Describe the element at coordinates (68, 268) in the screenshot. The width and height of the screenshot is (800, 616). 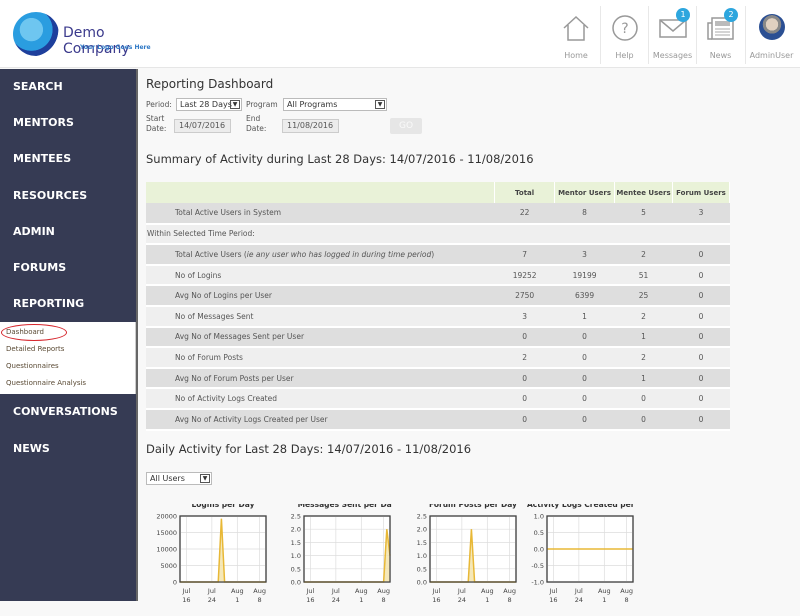
I see `sidebar-item-forums: FORUMS` at that location.